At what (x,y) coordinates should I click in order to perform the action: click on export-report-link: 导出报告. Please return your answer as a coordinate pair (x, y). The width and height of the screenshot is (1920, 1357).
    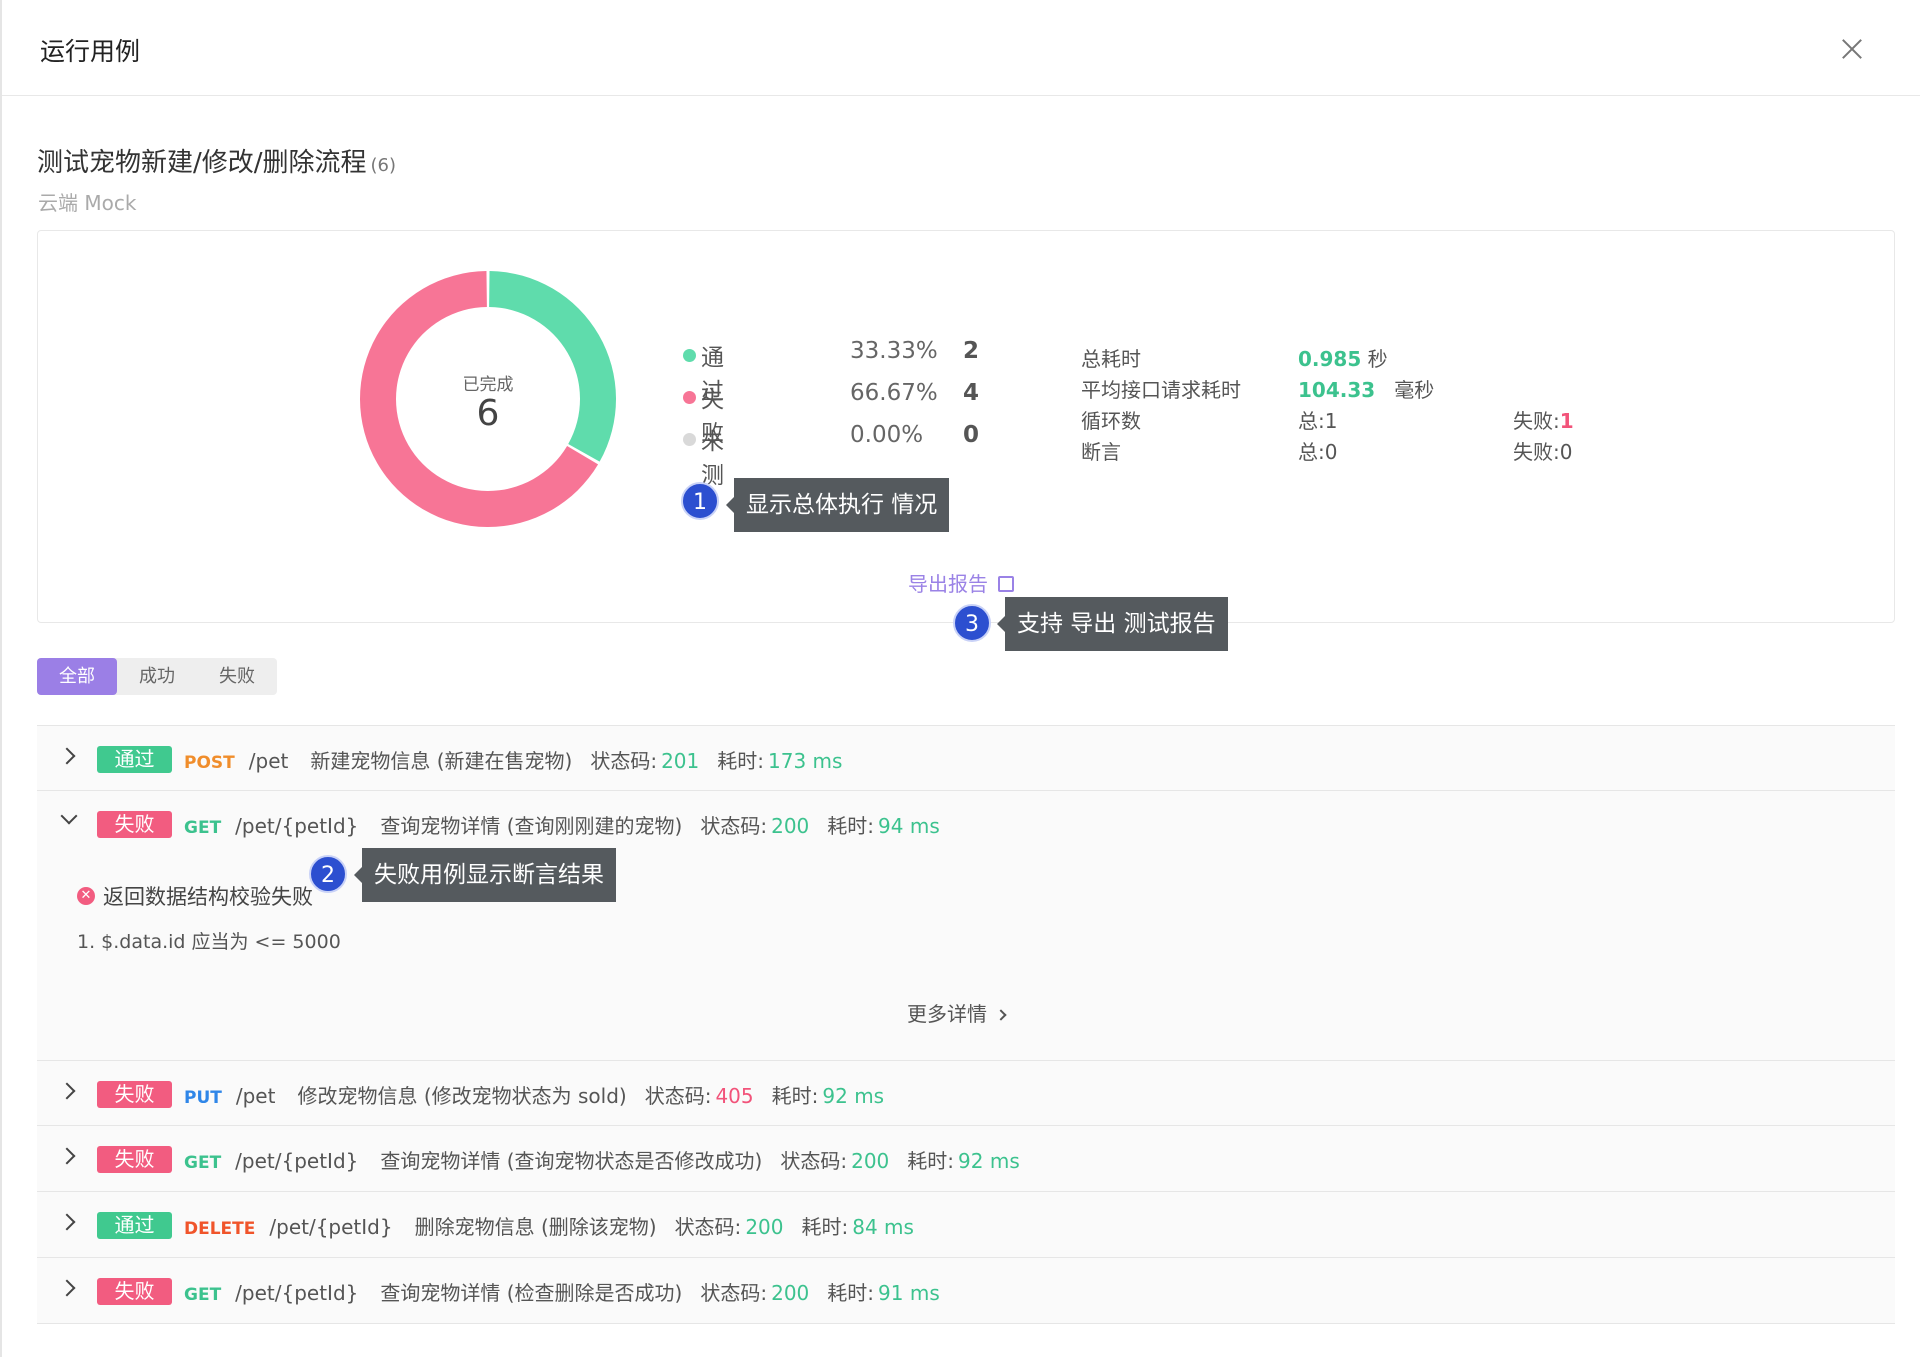
    Looking at the image, I should click on (961, 582).